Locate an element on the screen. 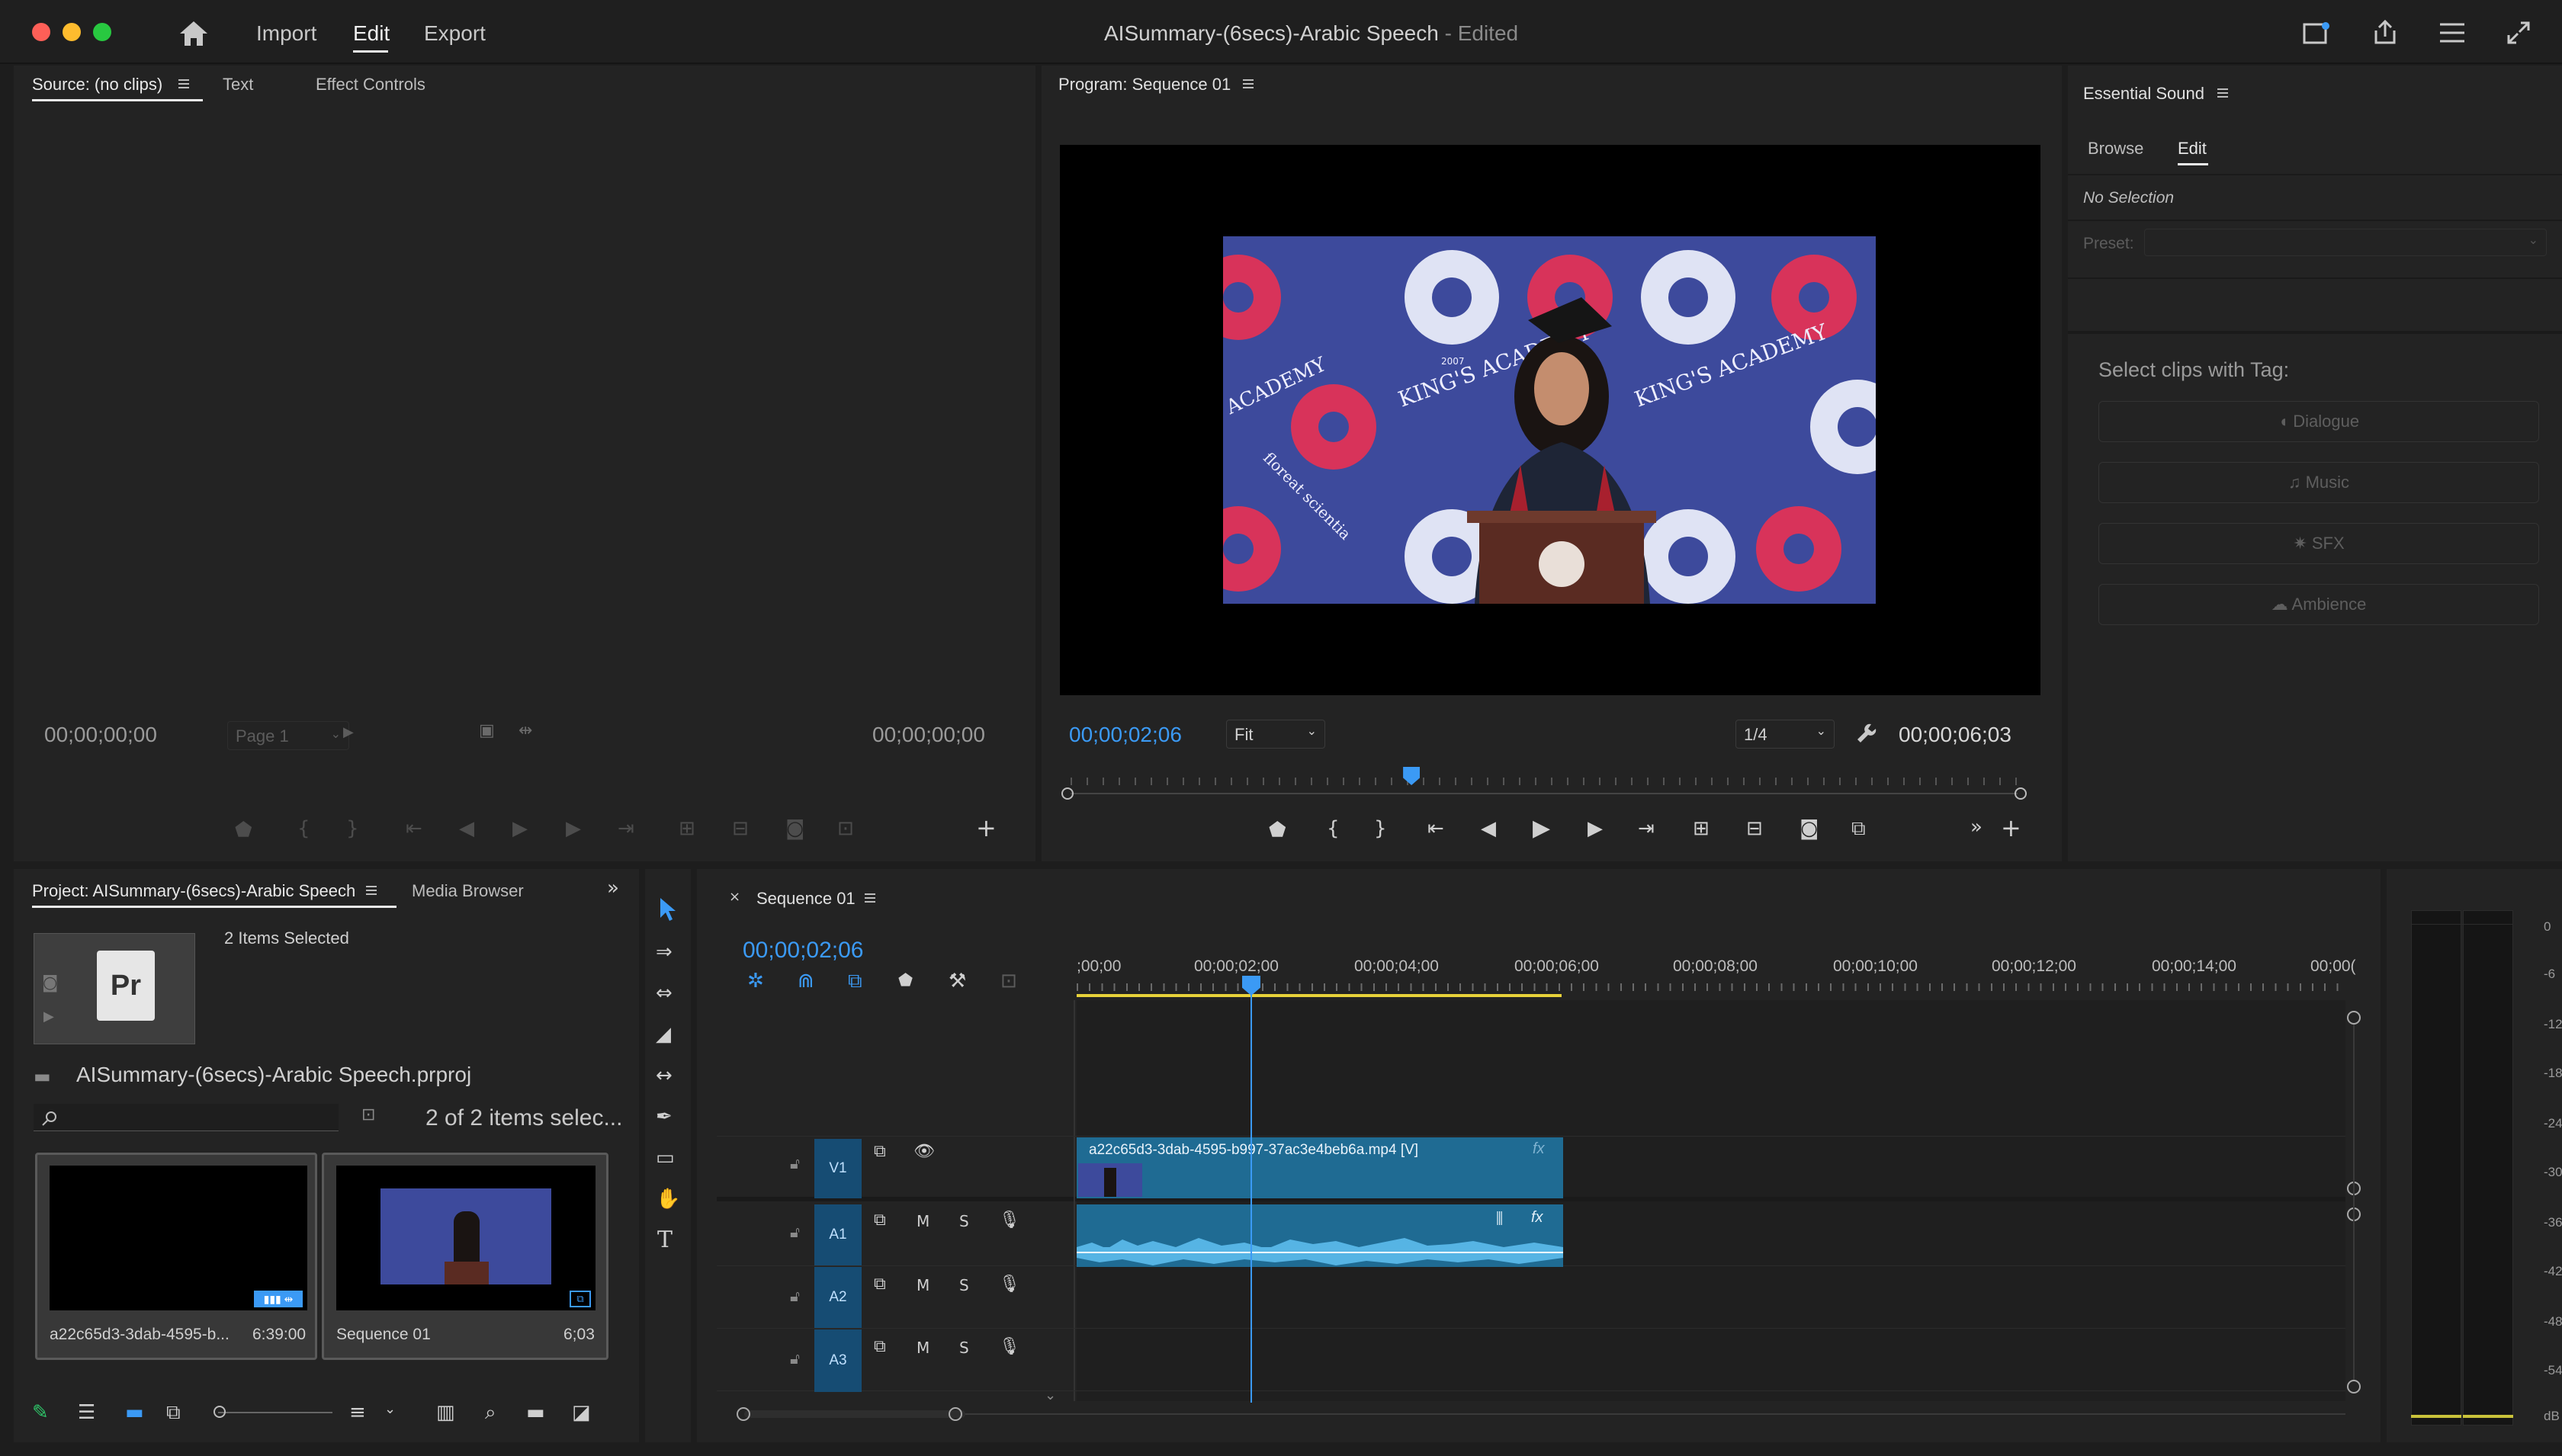 This screenshot has height=1456, width=2562. sequence-menu-icon is located at coordinates (870, 898).